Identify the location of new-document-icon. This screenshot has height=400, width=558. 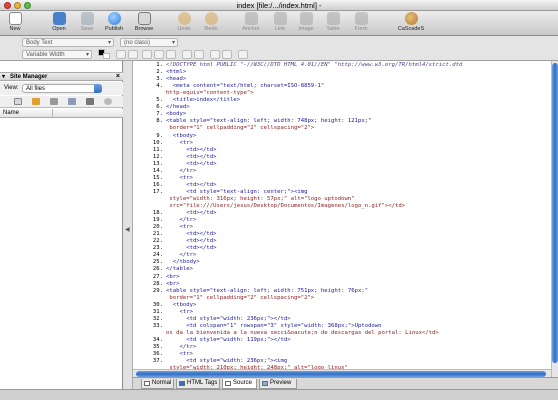
(15, 18).